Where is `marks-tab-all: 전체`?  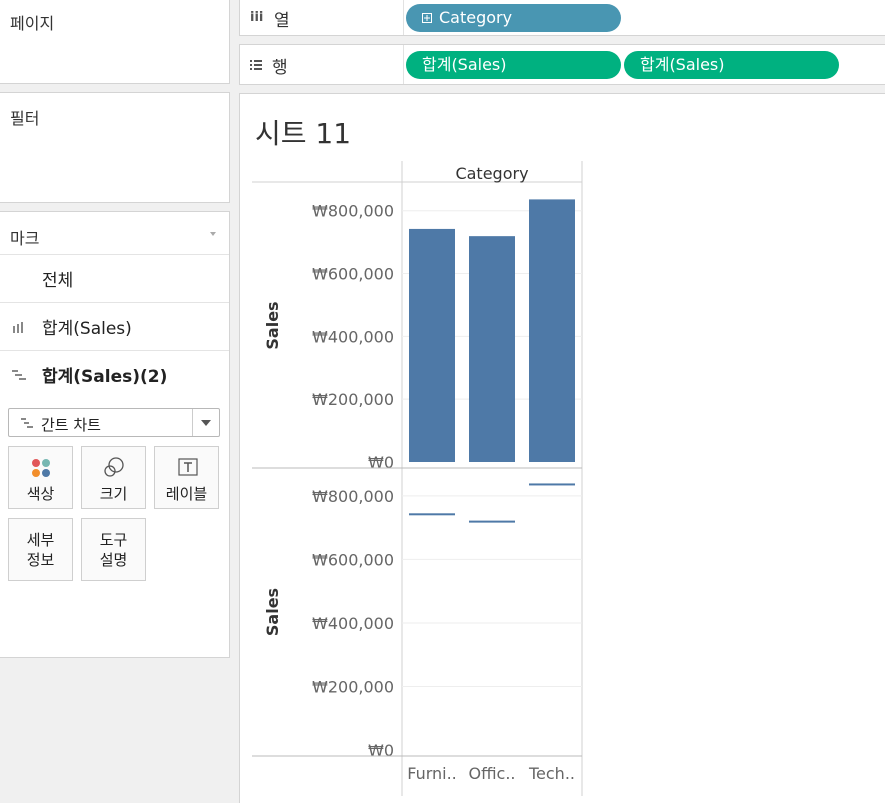 marks-tab-all: 전체 is located at coordinates (114, 278).